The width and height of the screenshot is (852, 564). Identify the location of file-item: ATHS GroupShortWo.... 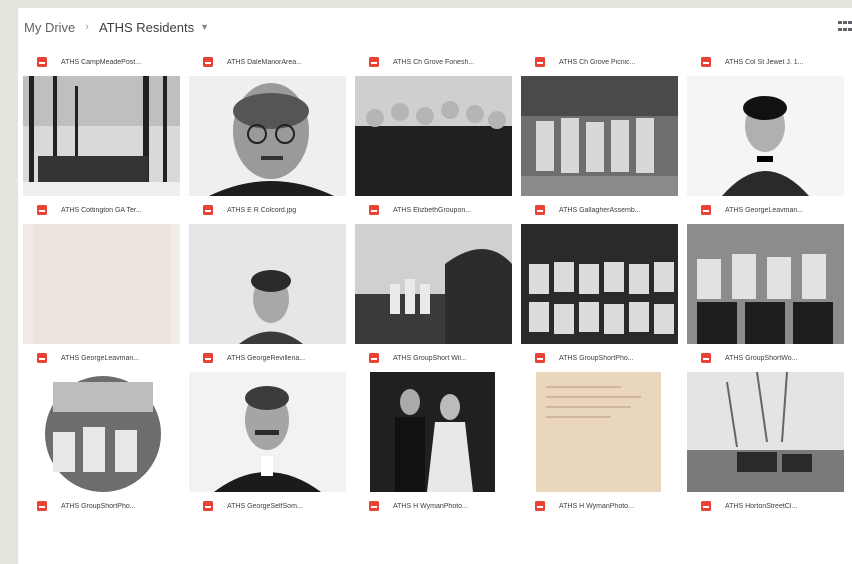
(765, 358).